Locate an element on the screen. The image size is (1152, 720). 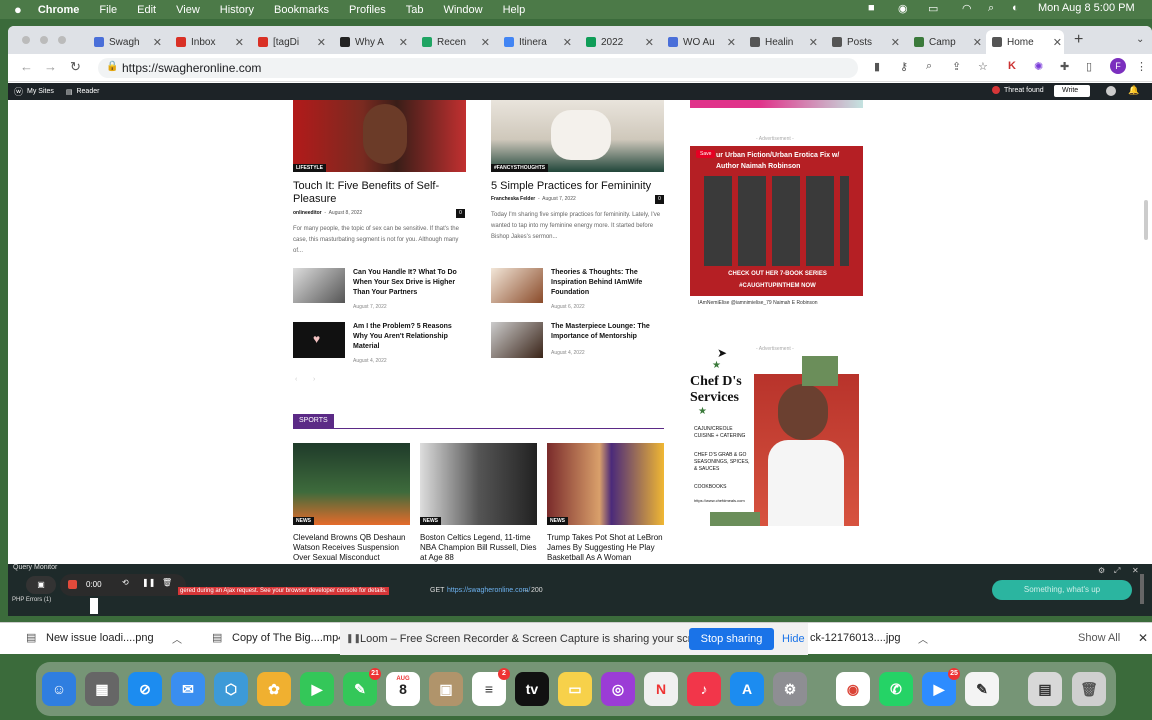
zoom-window-icon is located at coordinates (62, 40).